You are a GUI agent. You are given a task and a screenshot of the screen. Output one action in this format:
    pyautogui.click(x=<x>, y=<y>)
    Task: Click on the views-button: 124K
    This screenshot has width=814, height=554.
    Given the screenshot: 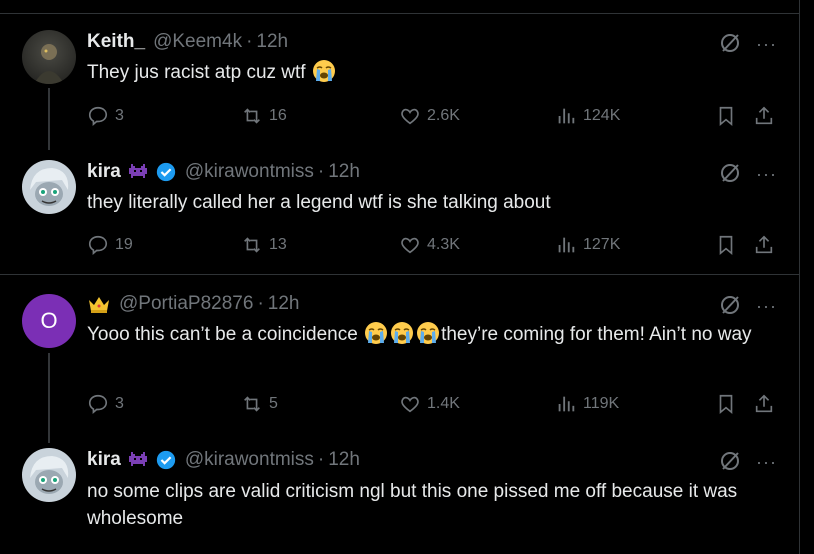 What is the action you would take?
    pyautogui.click(x=587, y=116)
    